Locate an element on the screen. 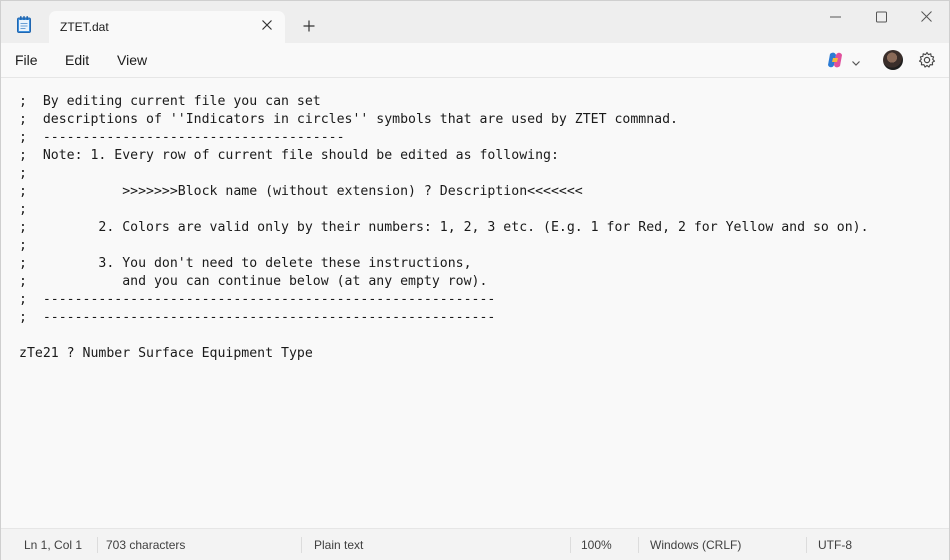 This screenshot has height=560, width=950. tab-ztet: ZTET.dat is located at coordinates (167, 27).